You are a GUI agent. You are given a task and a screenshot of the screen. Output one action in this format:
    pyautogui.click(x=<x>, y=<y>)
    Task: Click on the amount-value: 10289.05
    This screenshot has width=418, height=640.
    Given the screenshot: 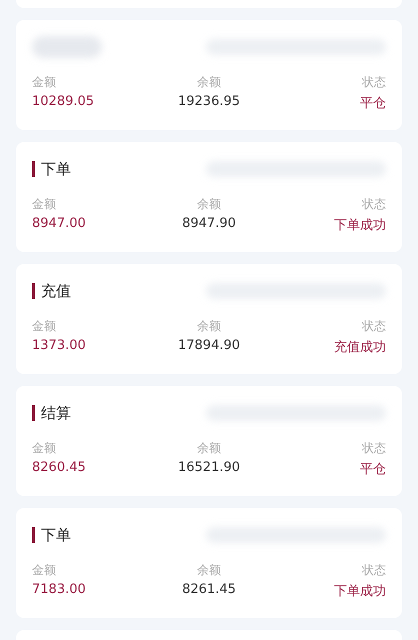 What is the action you would take?
    pyautogui.click(x=63, y=102)
    